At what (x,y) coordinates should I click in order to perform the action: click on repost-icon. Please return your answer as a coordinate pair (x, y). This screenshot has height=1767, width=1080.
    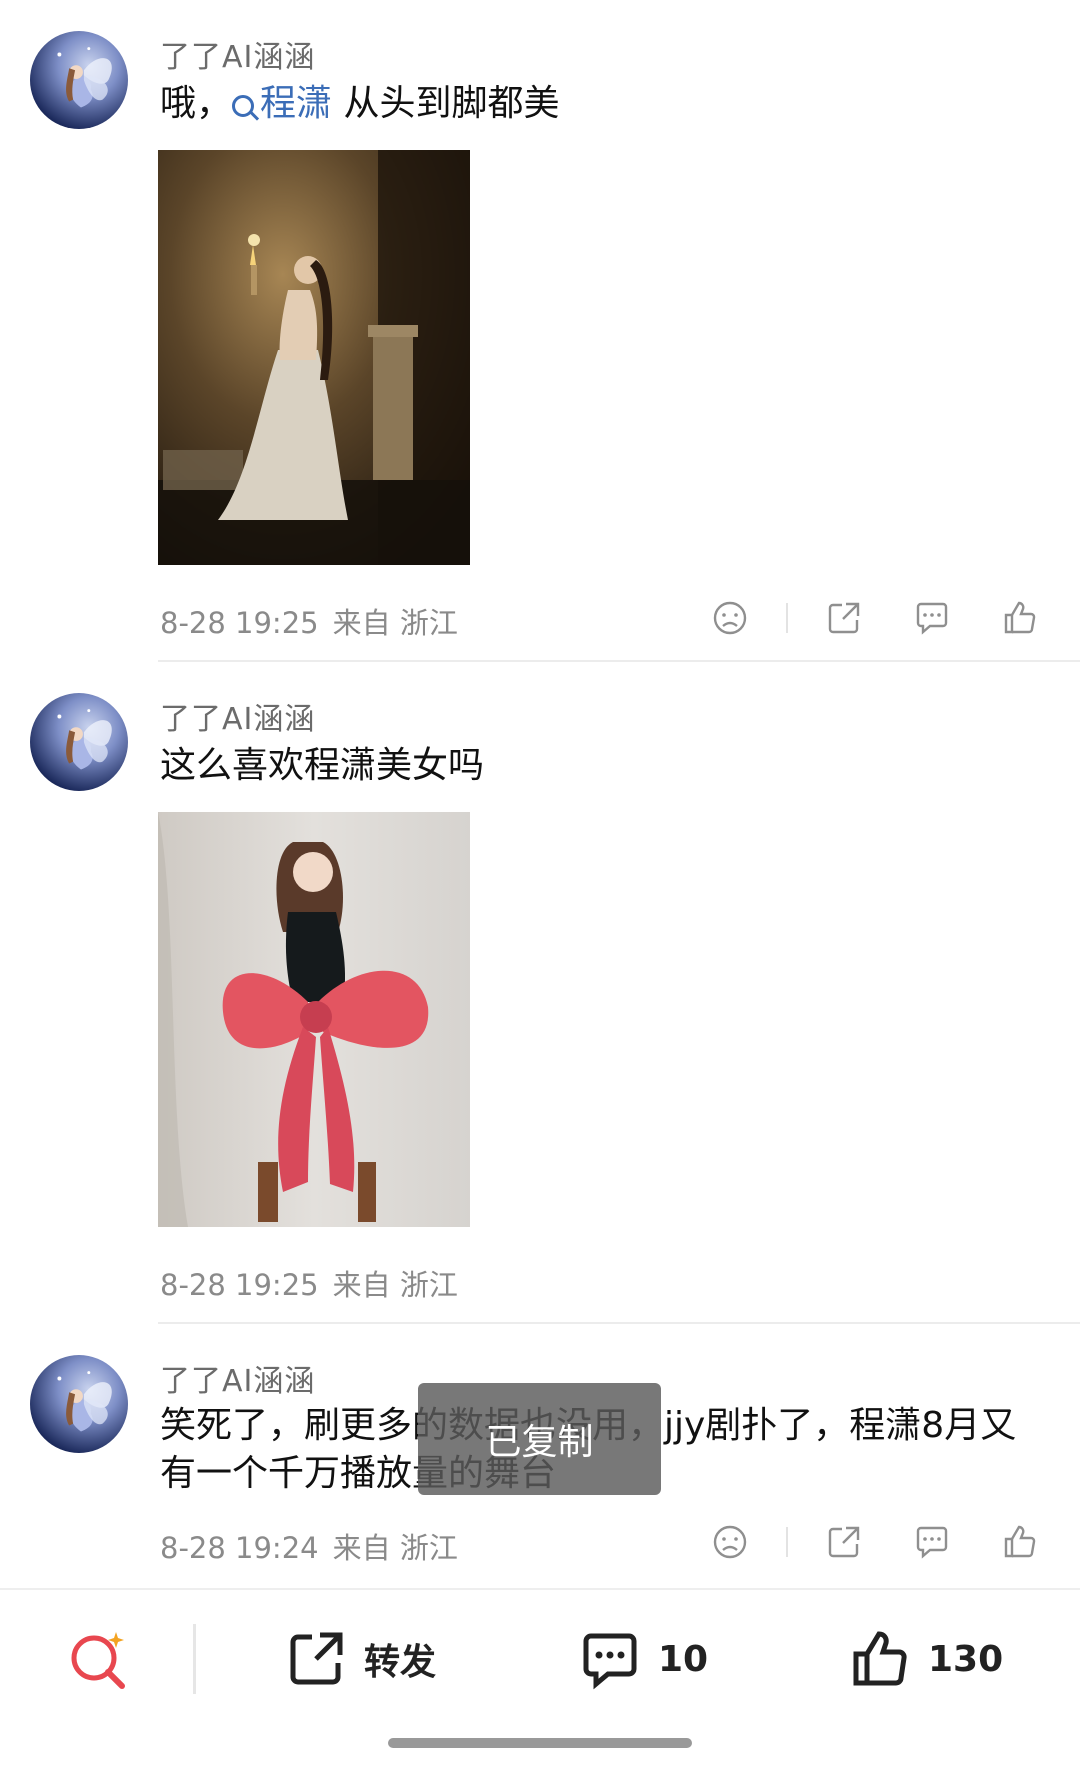
    Looking at the image, I should click on (316, 1659).